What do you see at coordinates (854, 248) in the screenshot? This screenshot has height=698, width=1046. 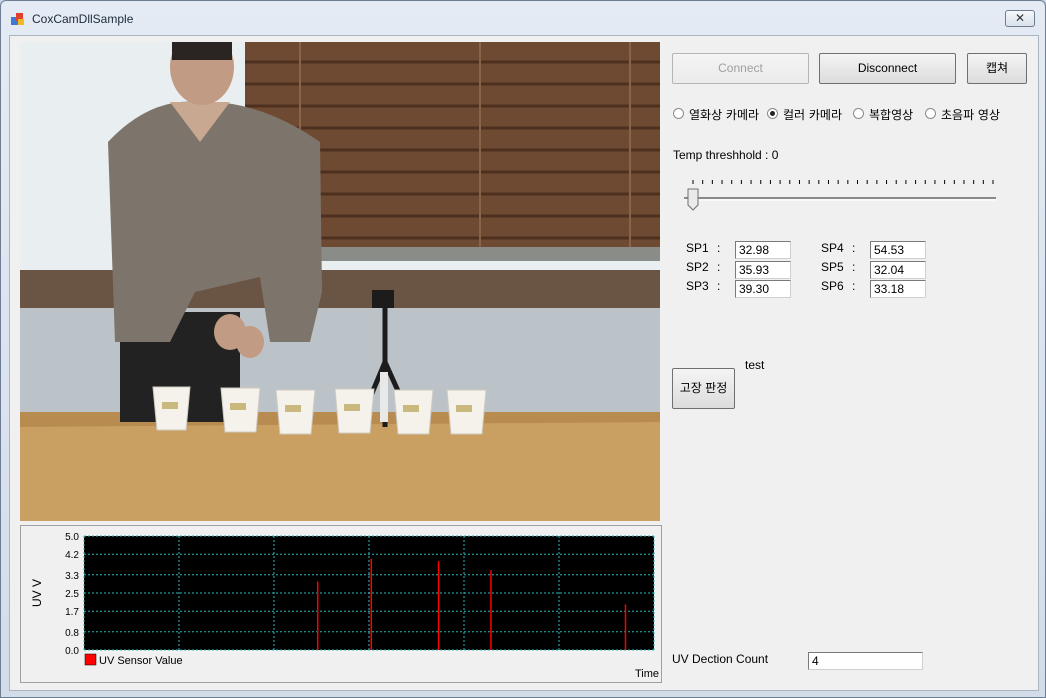 I see `sp4-colon: :` at bounding box center [854, 248].